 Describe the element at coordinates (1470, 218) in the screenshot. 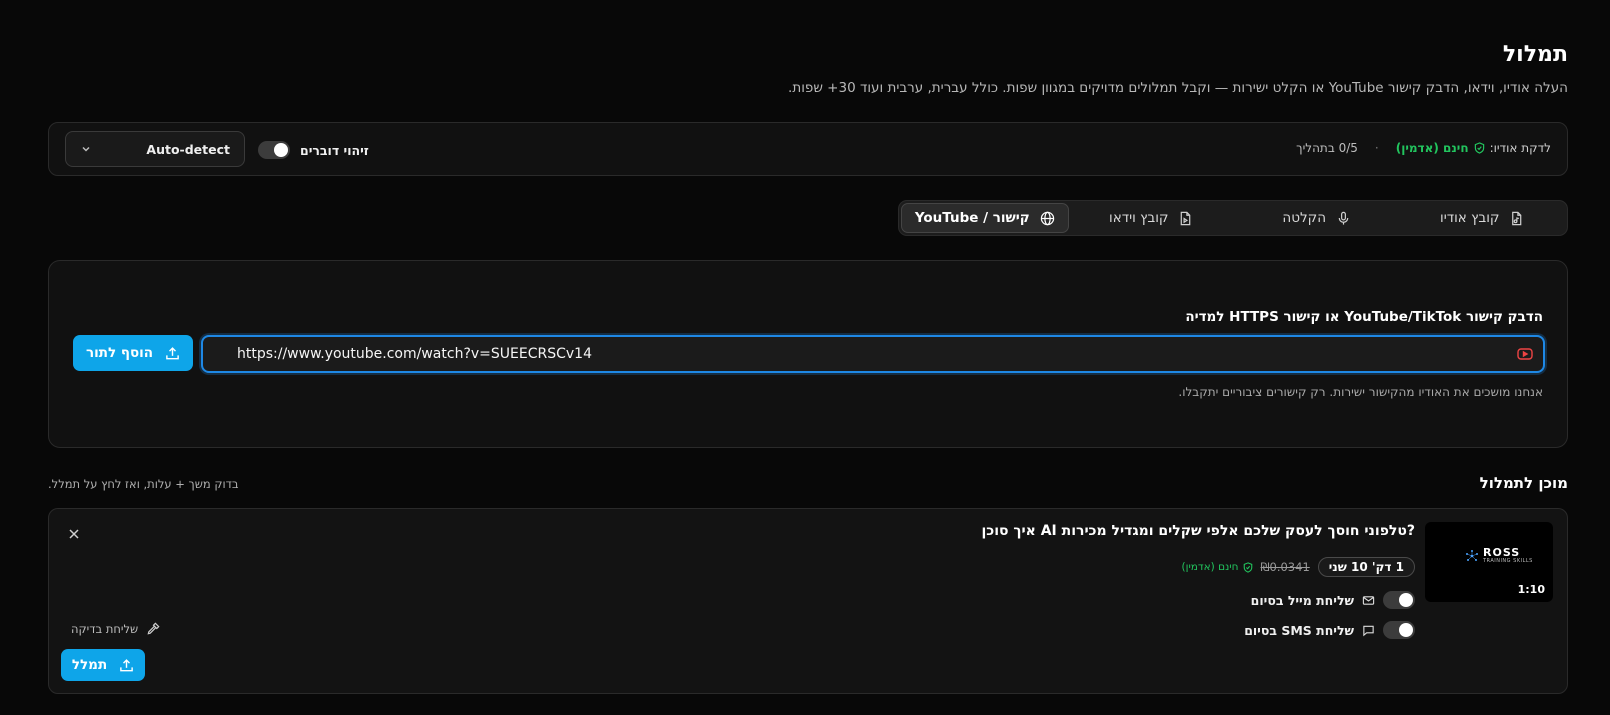

I see `tab-label: קובץ אודיו` at that location.